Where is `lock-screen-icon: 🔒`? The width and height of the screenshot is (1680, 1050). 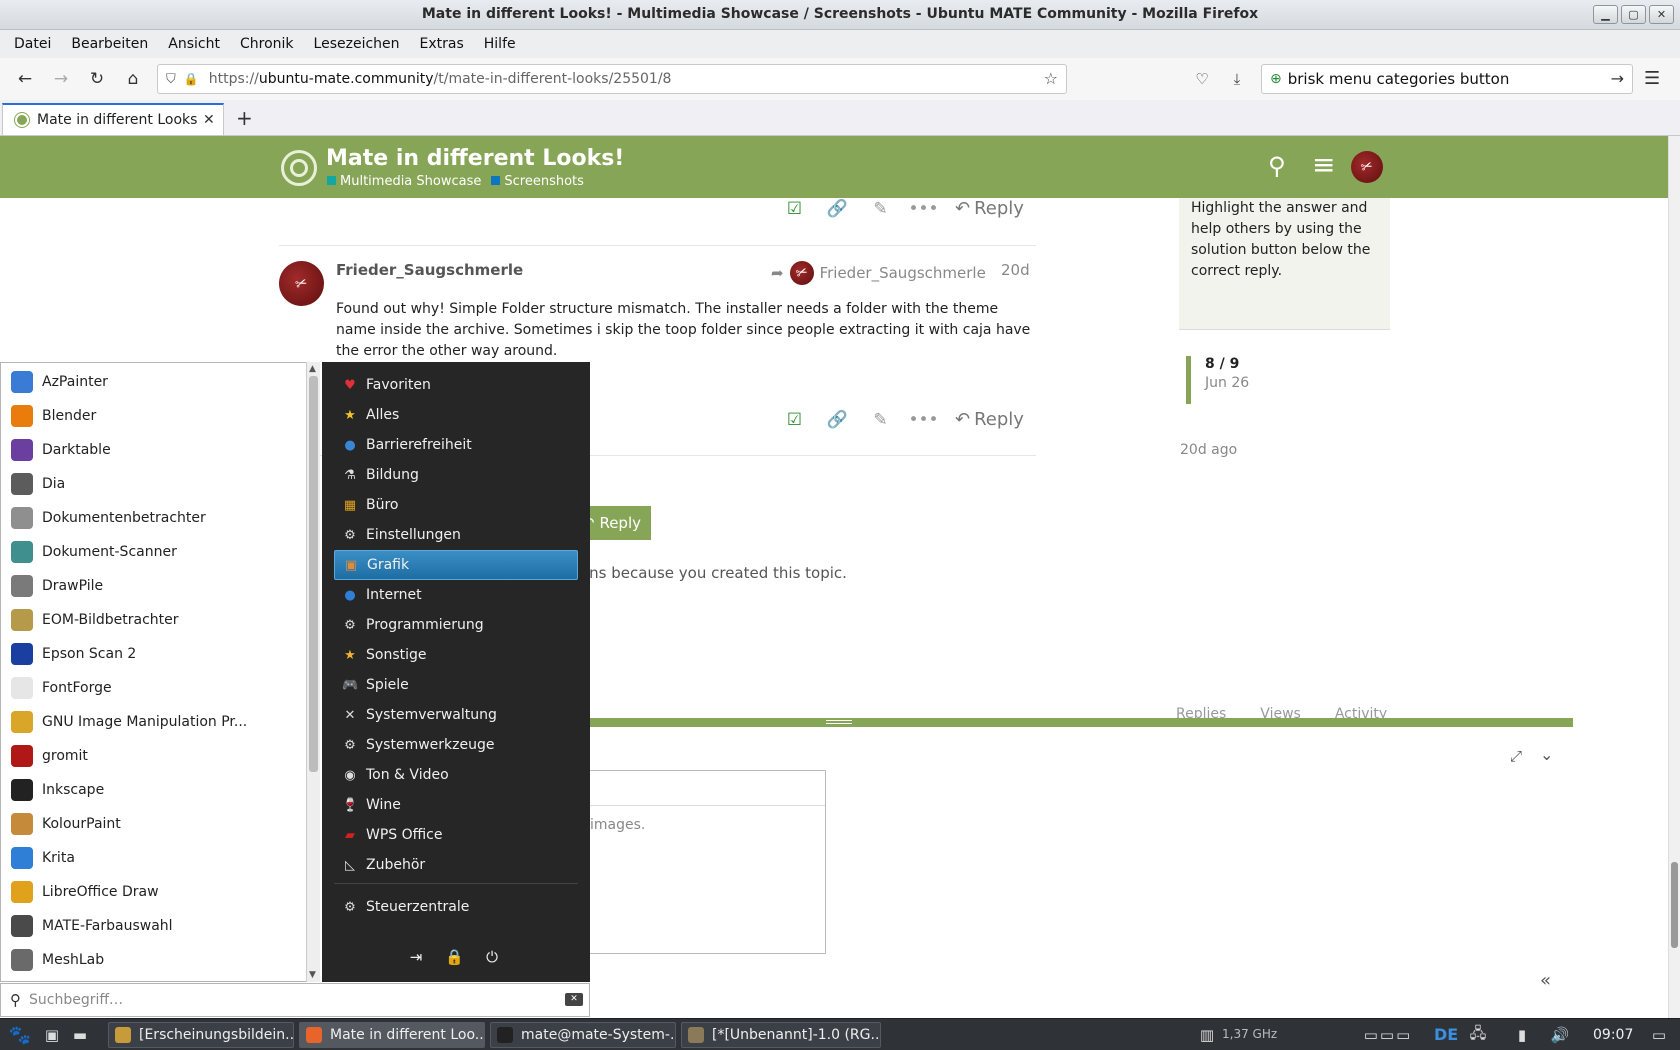 lock-screen-icon: 🔒 is located at coordinates (454, 957).